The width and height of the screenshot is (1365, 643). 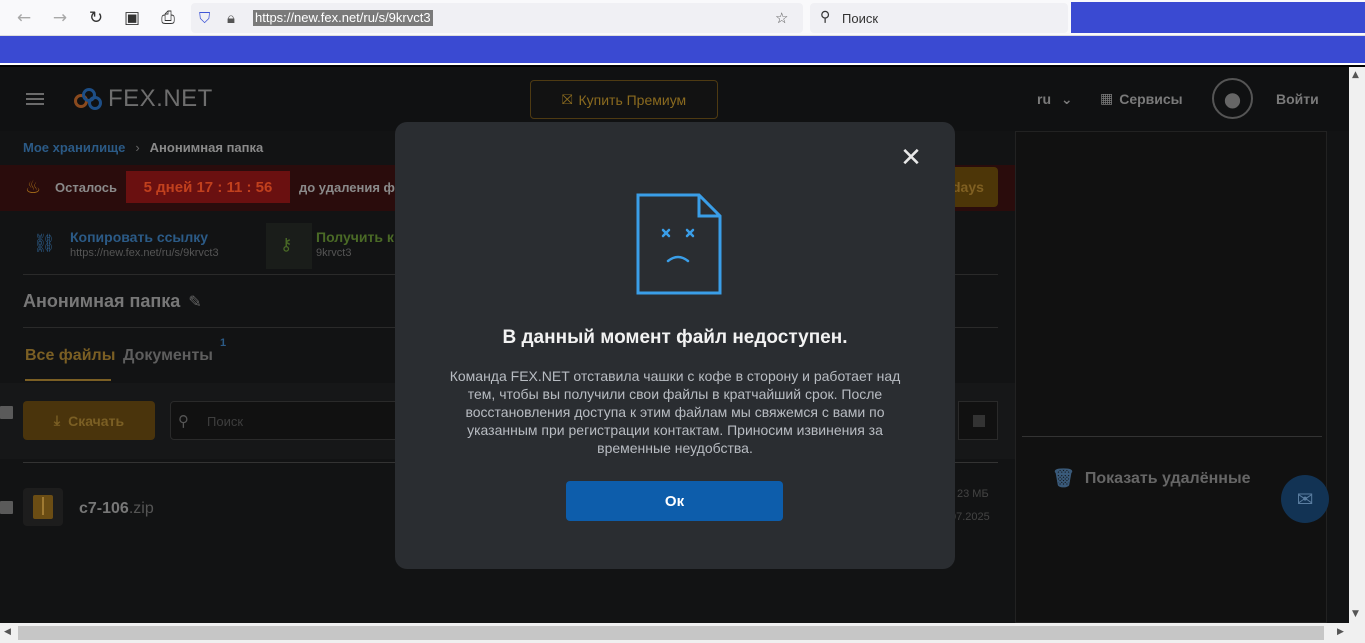 I want to click on language-value: ru, so click(x=1044, y=99).